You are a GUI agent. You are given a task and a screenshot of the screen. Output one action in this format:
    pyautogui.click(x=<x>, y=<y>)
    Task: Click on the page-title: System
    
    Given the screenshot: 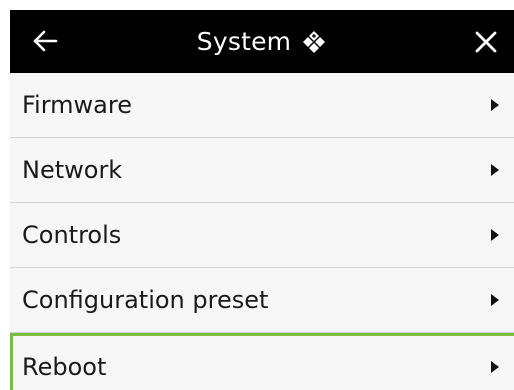 What is the action you would take?
    pyautogui.click(x=244, y=41)
    